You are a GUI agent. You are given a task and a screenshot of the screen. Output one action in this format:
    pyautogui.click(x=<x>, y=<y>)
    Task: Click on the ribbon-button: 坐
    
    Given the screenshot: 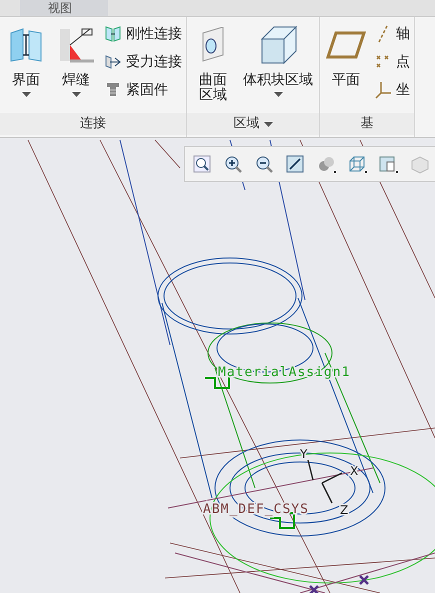 What is the action you would take?
    pyautogui.click(x=392, y=90)
    